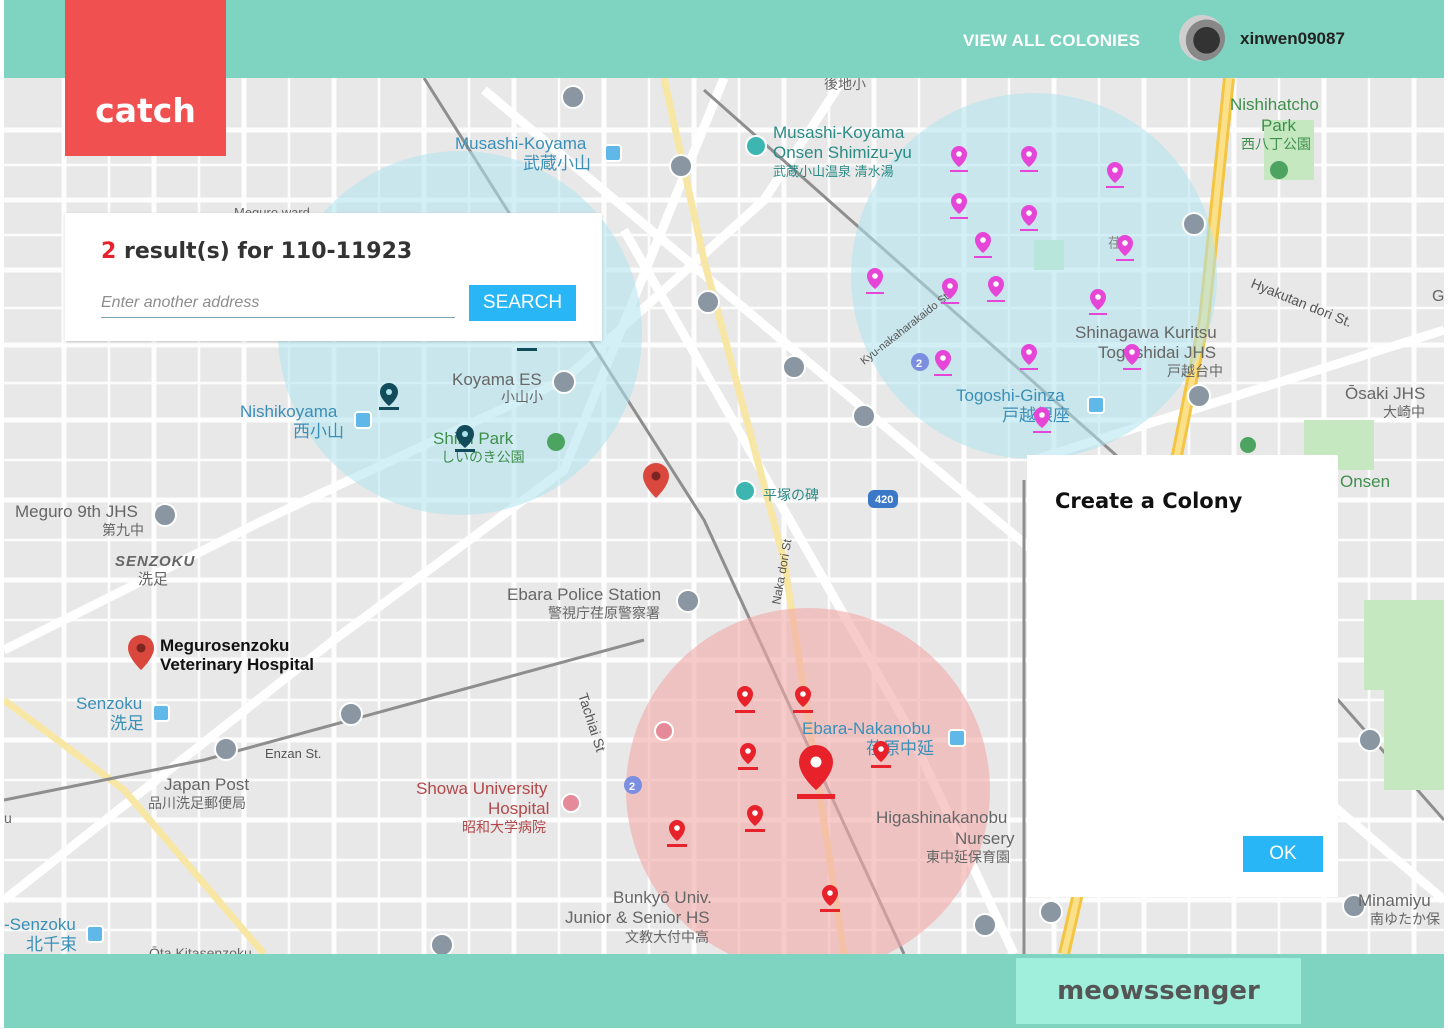 The width and height of the screenshot is (1448, 1032). I want to click on address-search-input, so click(278, 303).